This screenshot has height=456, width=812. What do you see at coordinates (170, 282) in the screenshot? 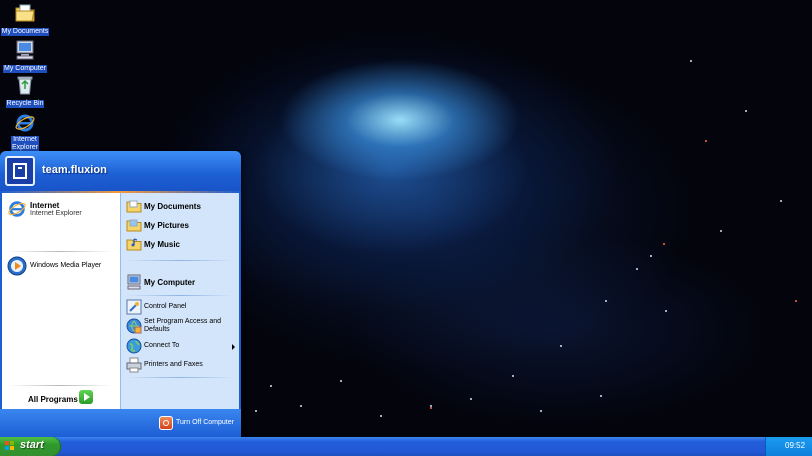
I see `link-label: My Computer` at bounding box center [170, 282].